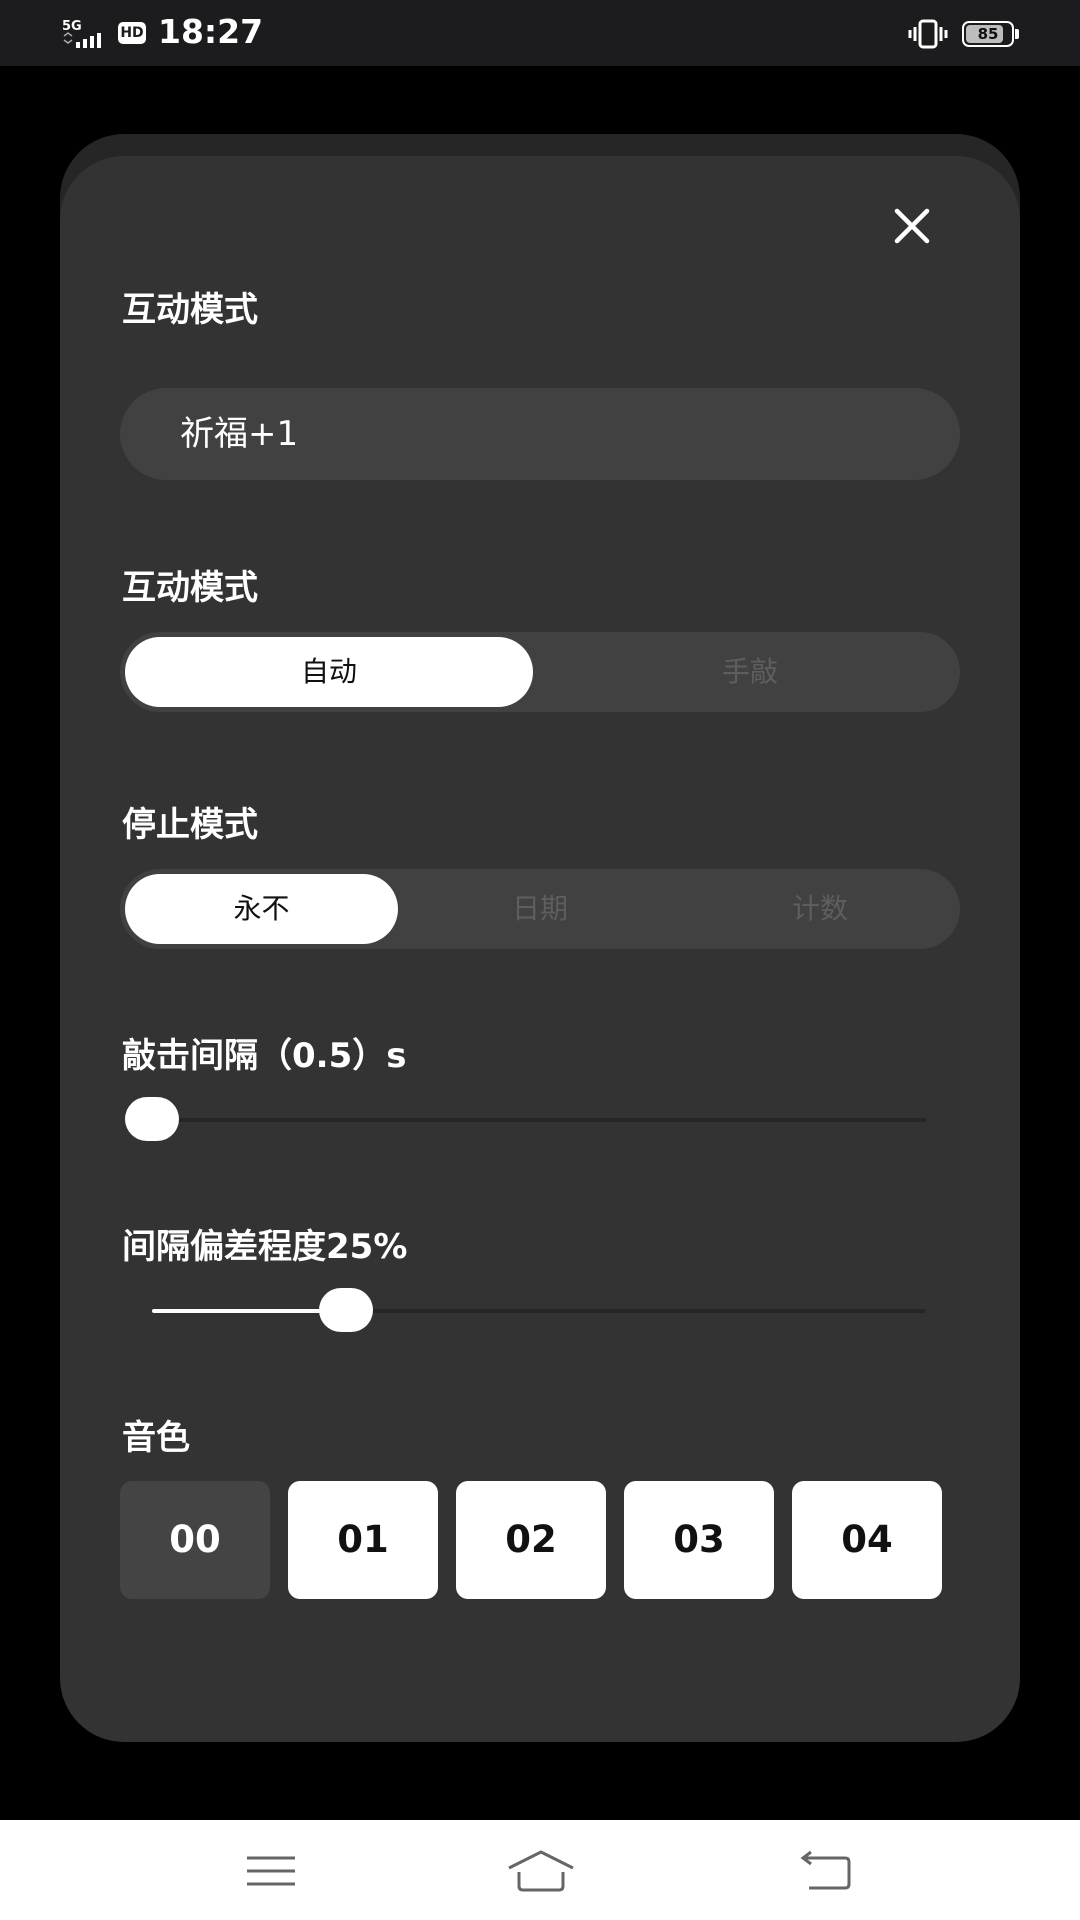 The height and width of the screenshot is (1920, 1080). Describe the element at coordinates (156, 1438) in the screenshot. I see `tone-title: 音色` at that location.